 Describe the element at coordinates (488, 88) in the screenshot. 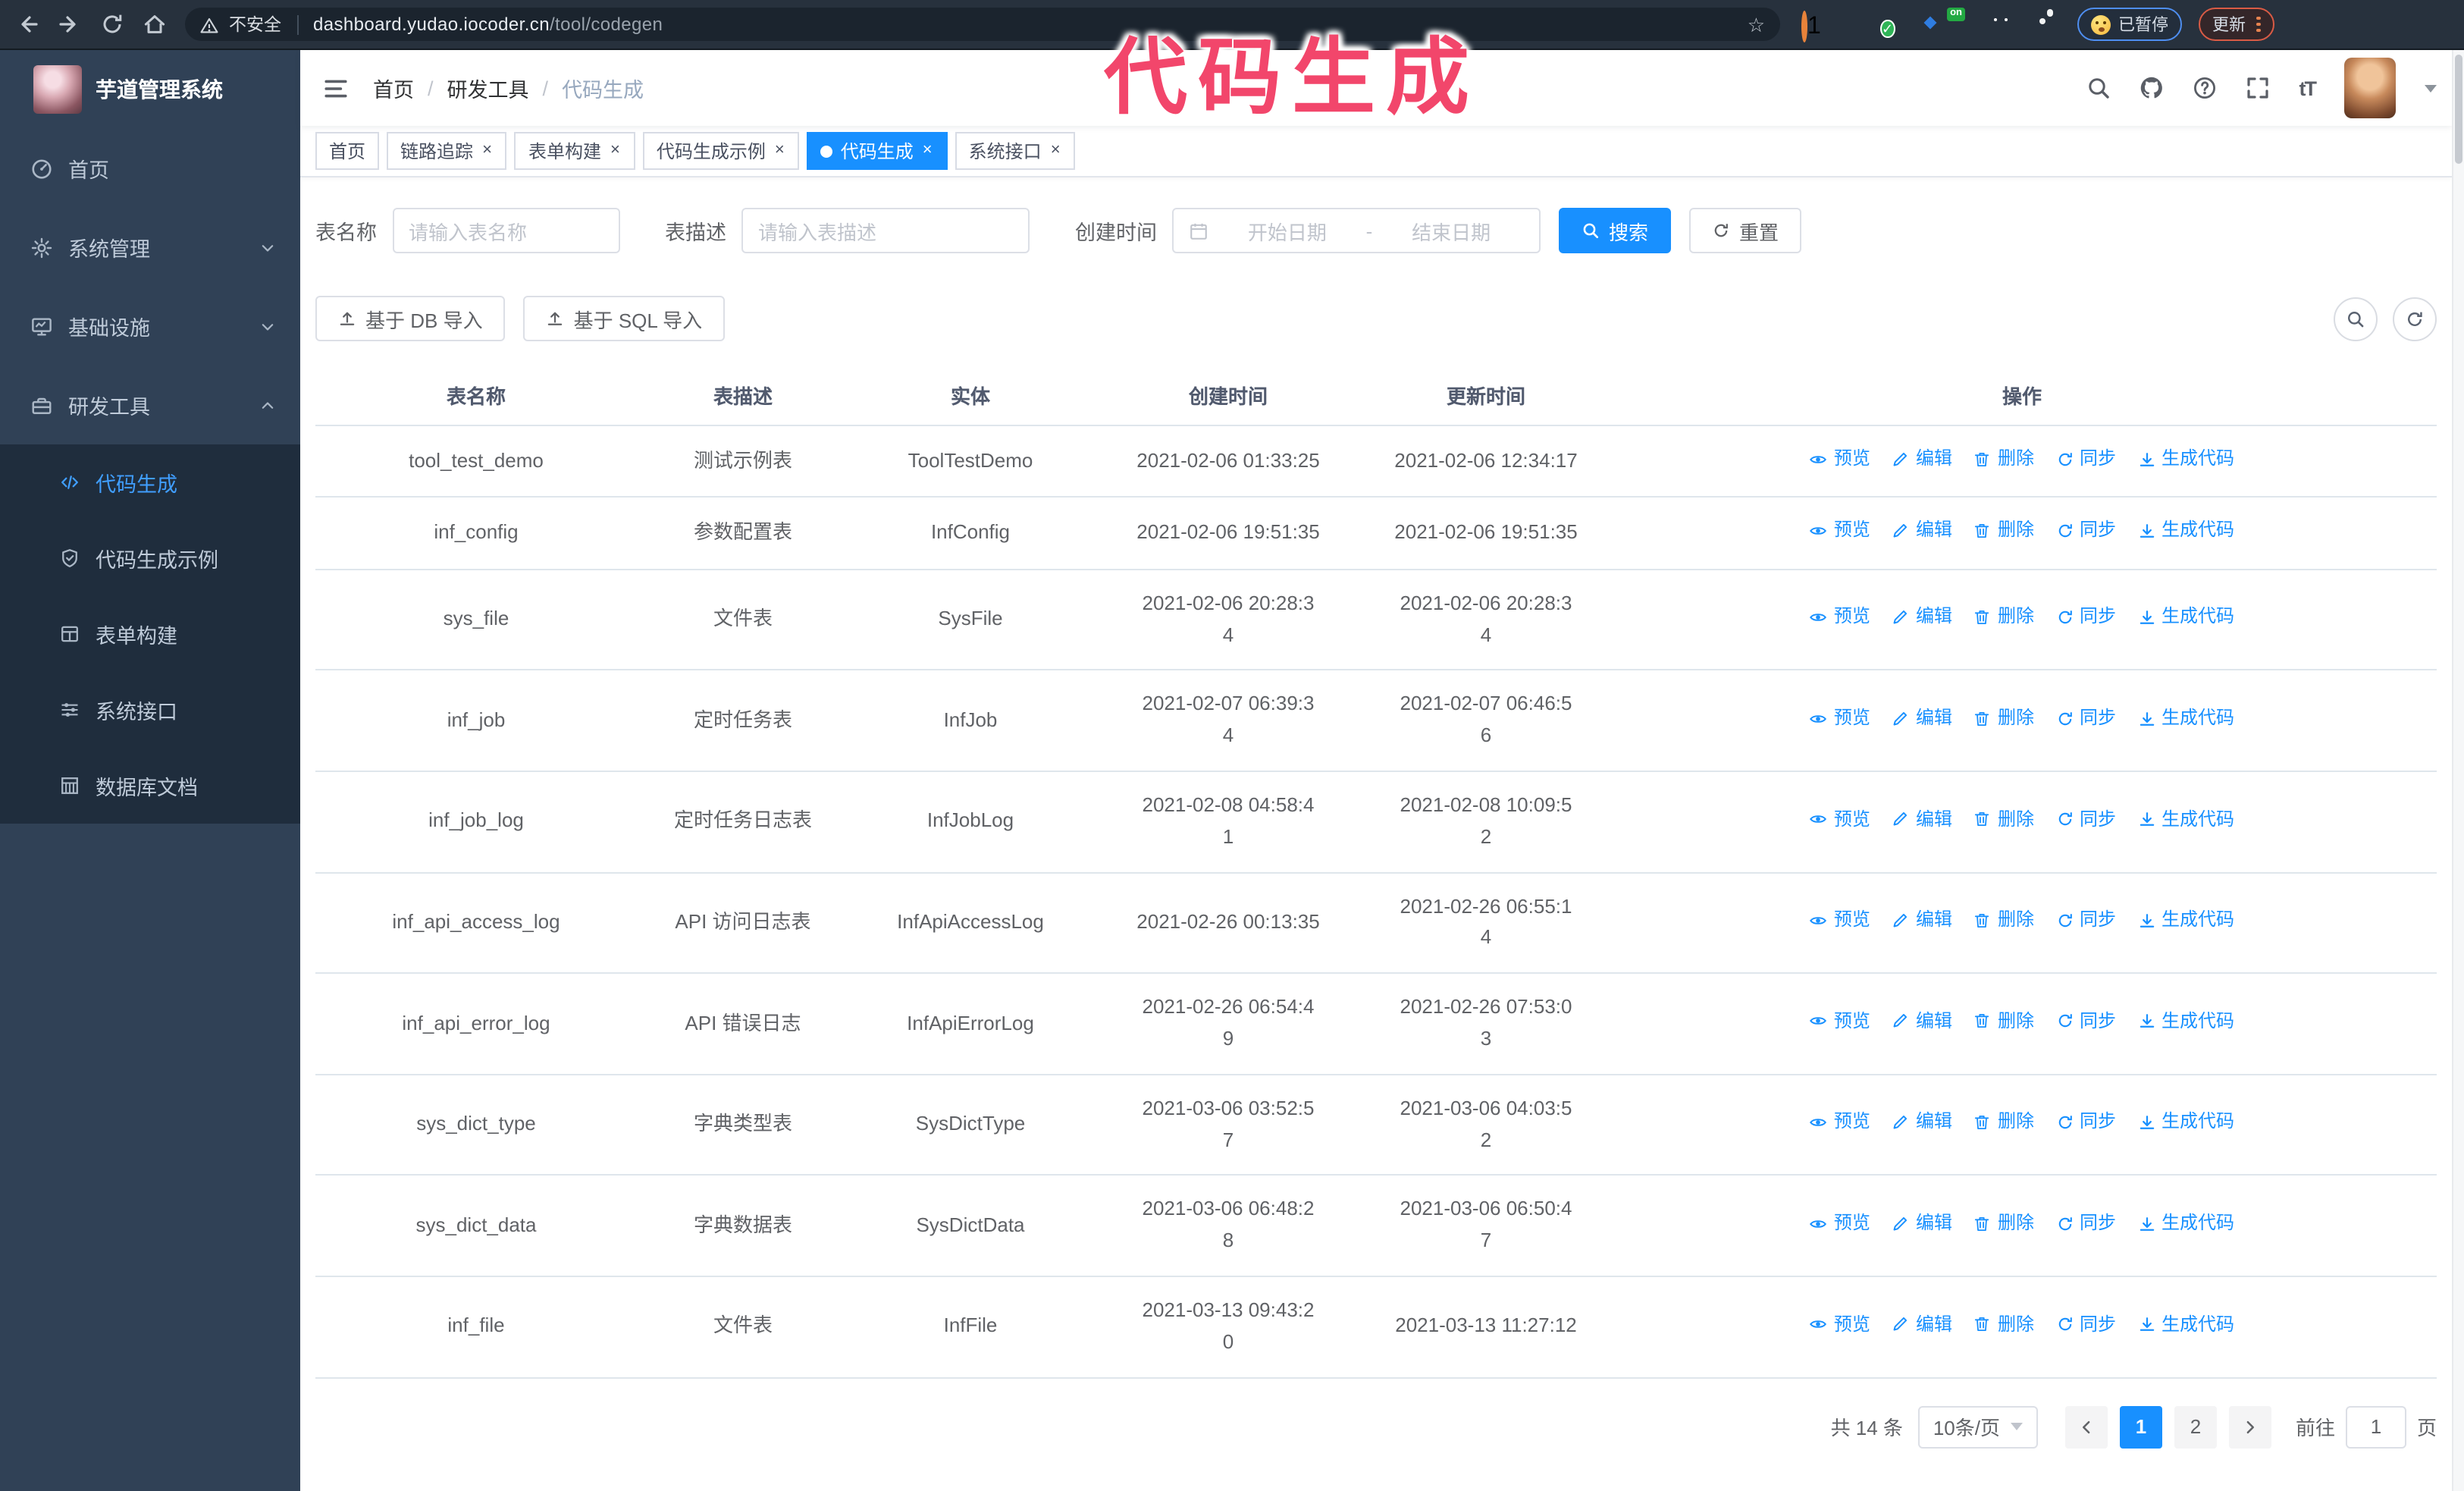

I see `breadcrumb-item: 研发工具` at that location.